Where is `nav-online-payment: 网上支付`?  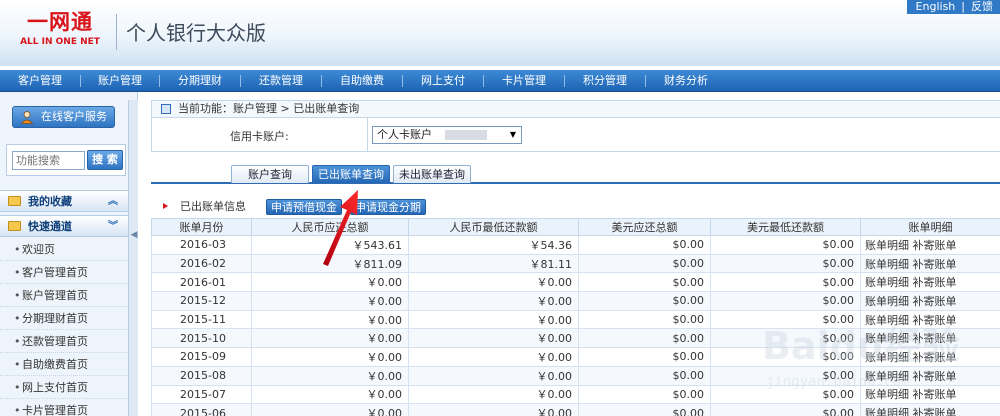 nav-online-payment: 网上支付 is located at coordinates (443, 81).